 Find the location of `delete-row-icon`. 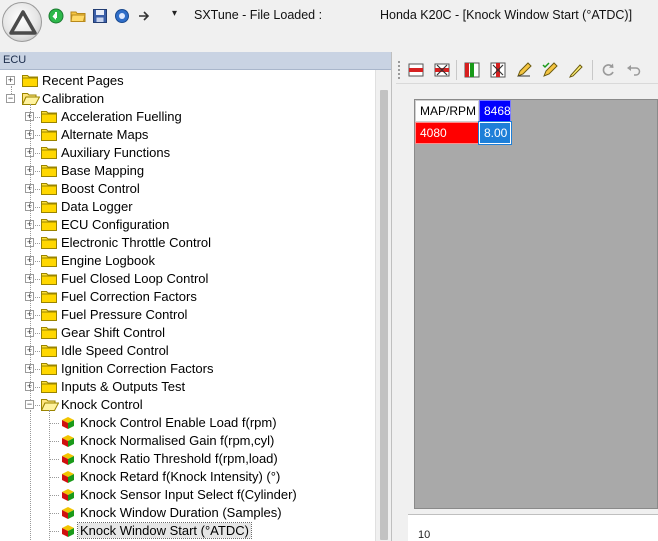

delete-row-icon is located at coordinates (442, 70).